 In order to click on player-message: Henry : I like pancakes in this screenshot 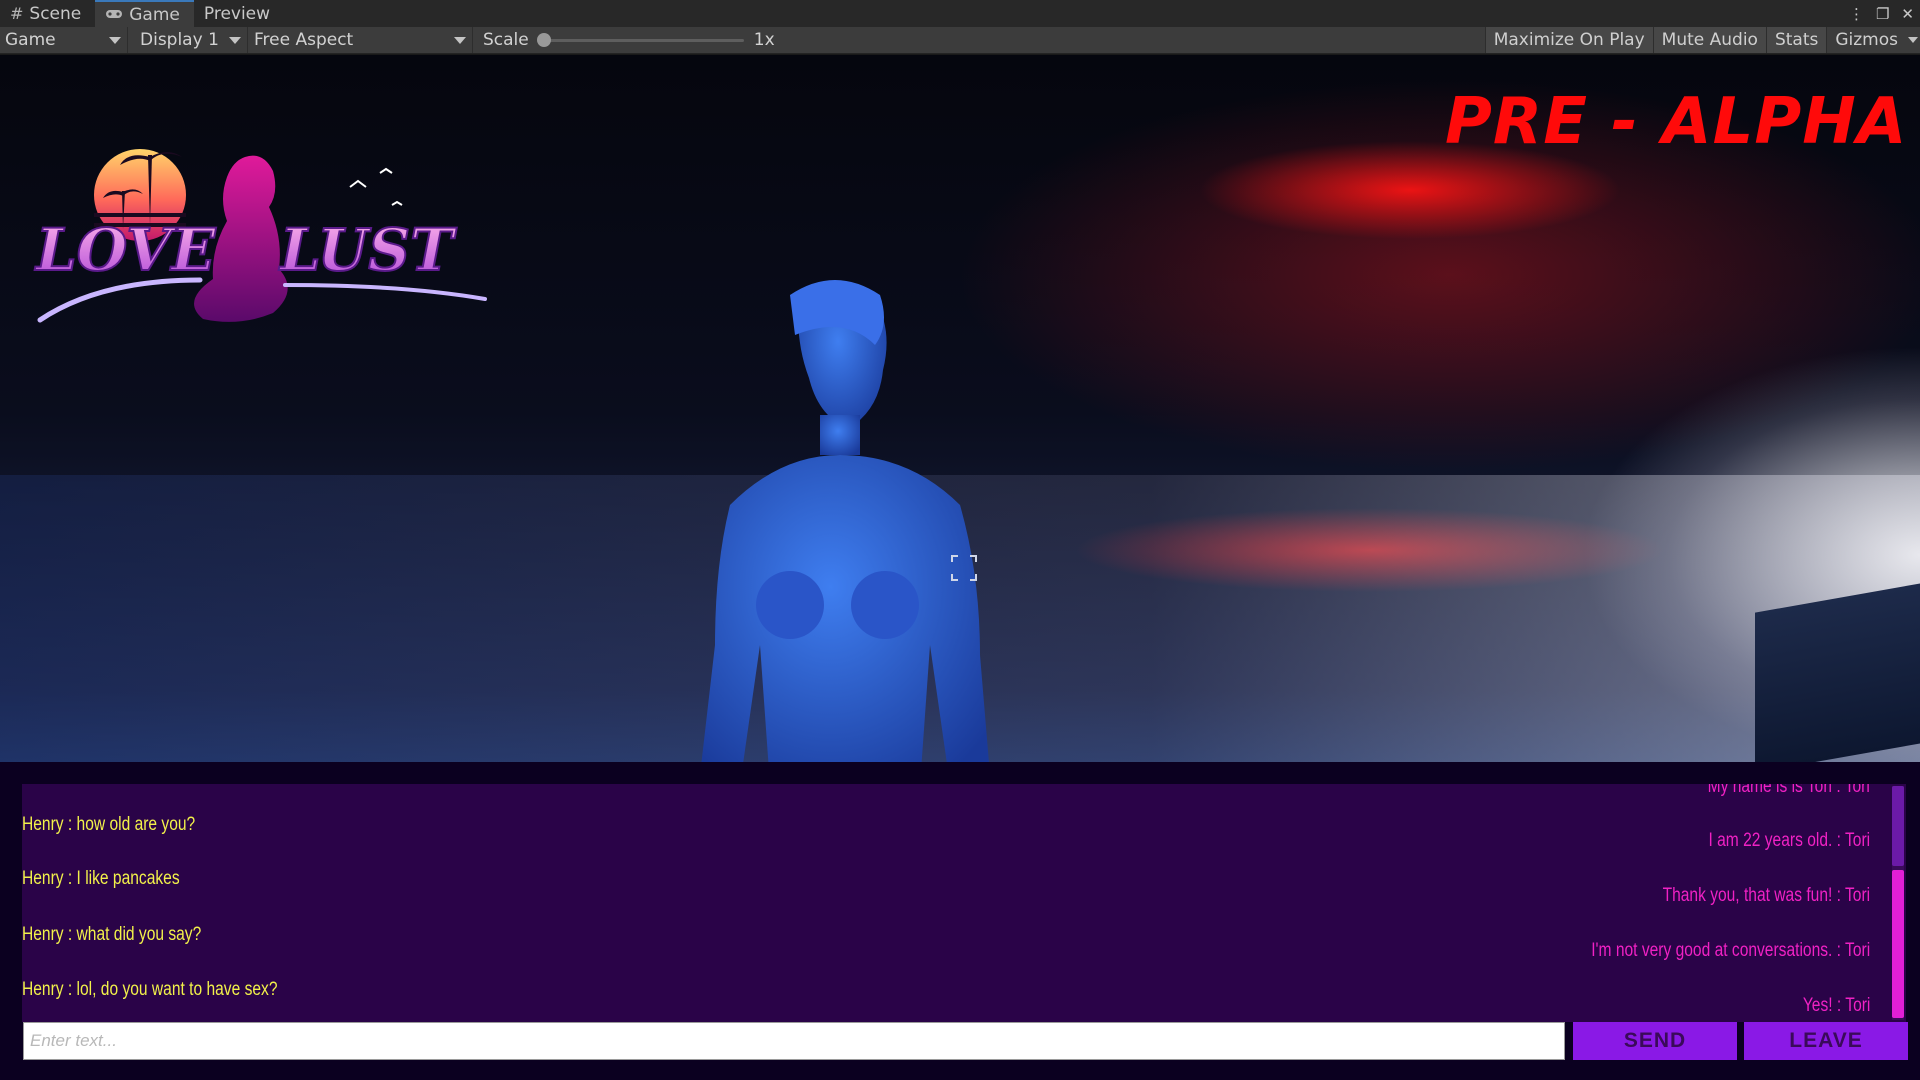, I will do `click(101, 878)`.